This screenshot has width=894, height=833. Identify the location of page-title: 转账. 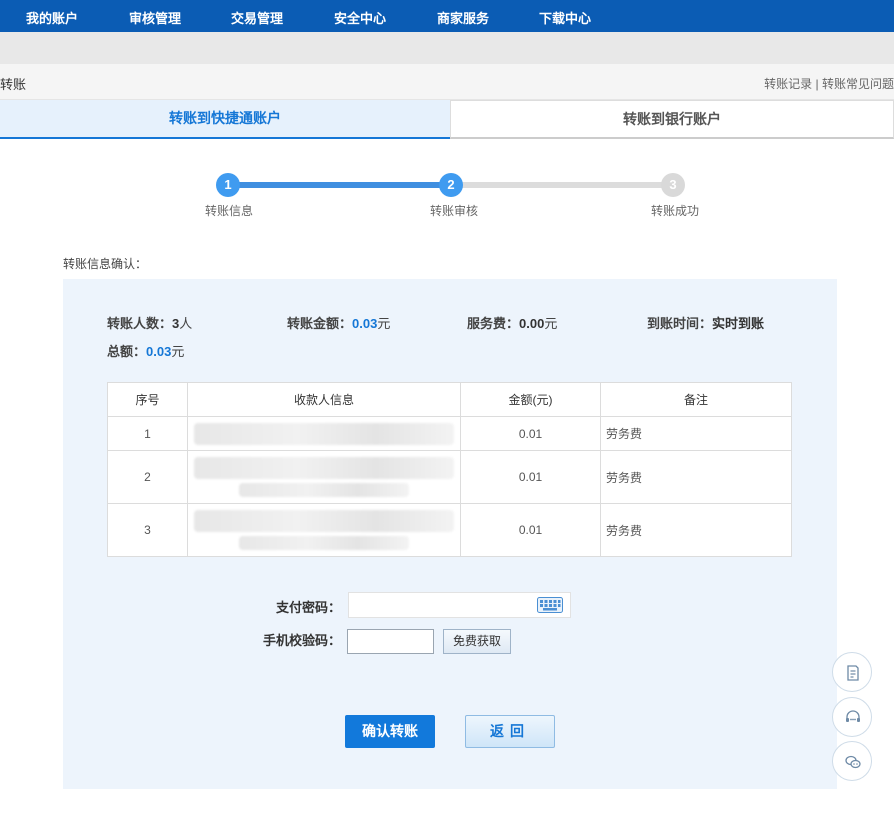
(13, 84).